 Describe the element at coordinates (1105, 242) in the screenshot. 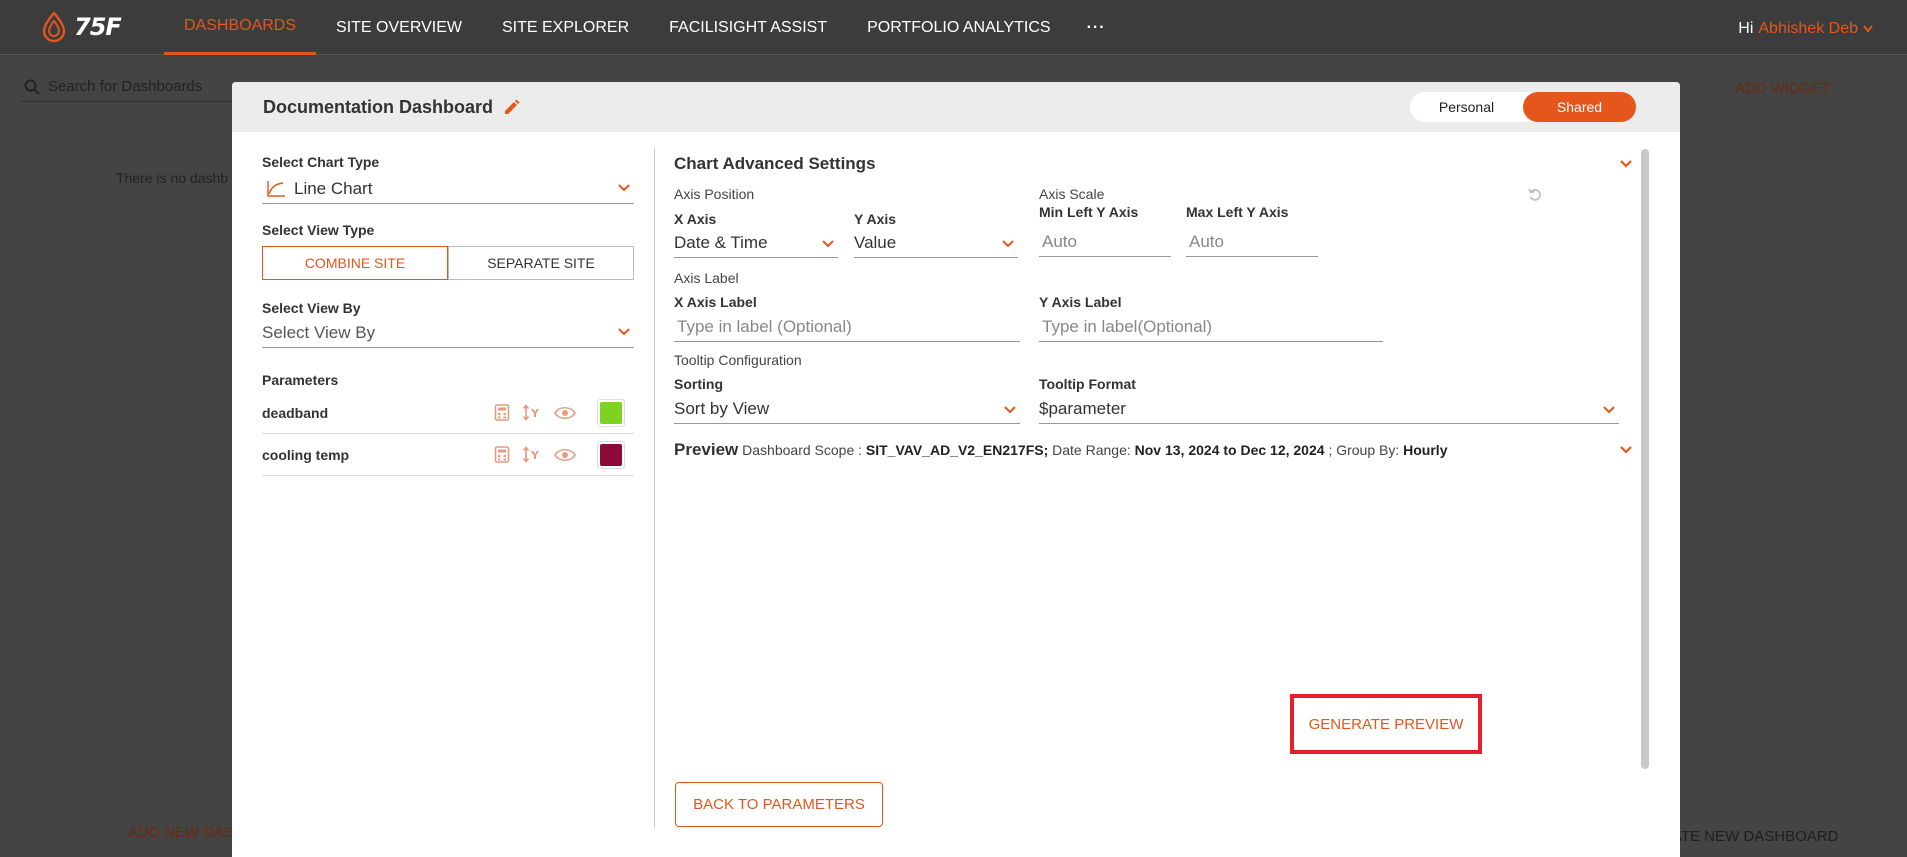

I see `min-left-y-input: Auto` at that location.